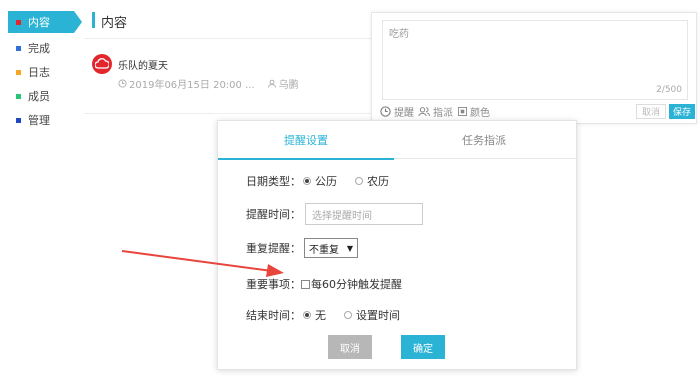  Describe the element at coordinates (404, 113) in the screenshot. I see `remind-label: 提醒` at that location.